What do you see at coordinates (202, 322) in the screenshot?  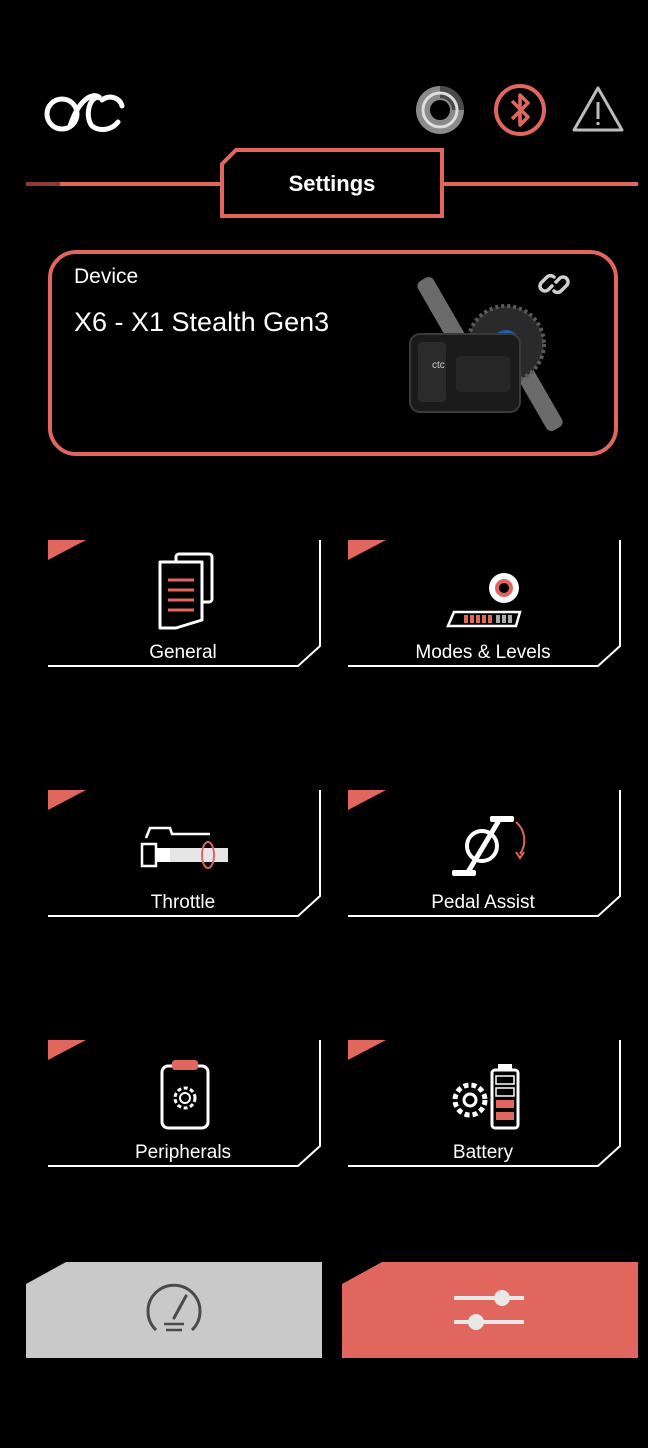 I see `device-name: X6 - X1 Stealth Gen3` at bounding box center [202, 322].